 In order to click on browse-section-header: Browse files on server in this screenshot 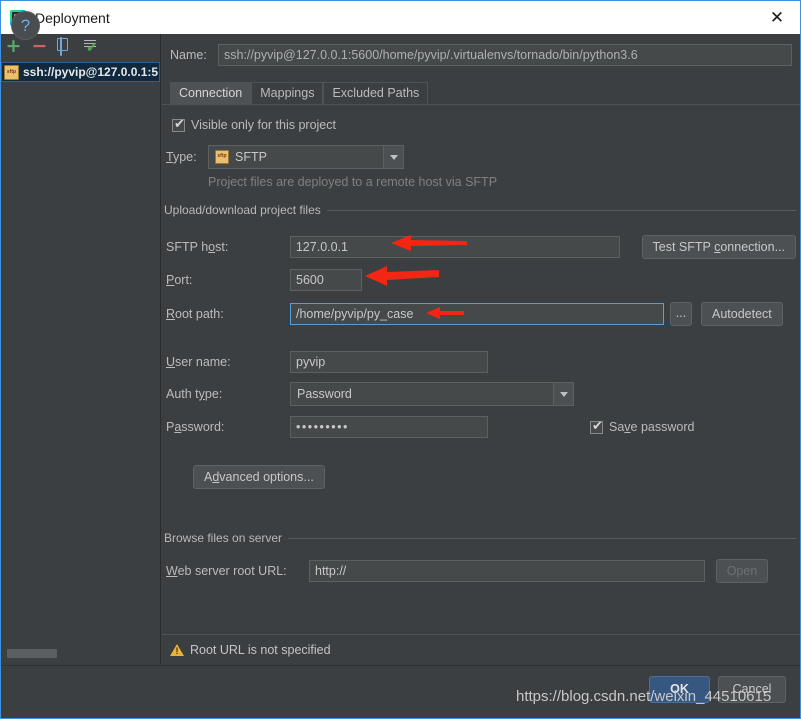, I will do `click(480, 538)`.